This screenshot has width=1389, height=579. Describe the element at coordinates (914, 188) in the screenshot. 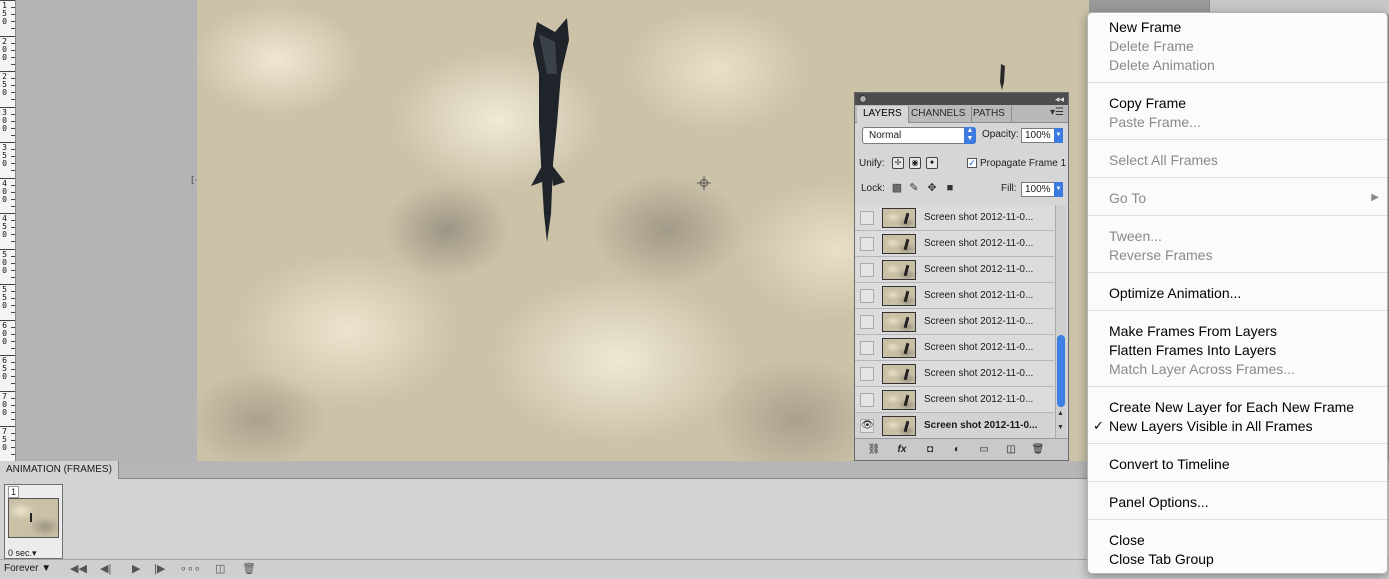

I see `lock-image-icon: ✎` at that location.